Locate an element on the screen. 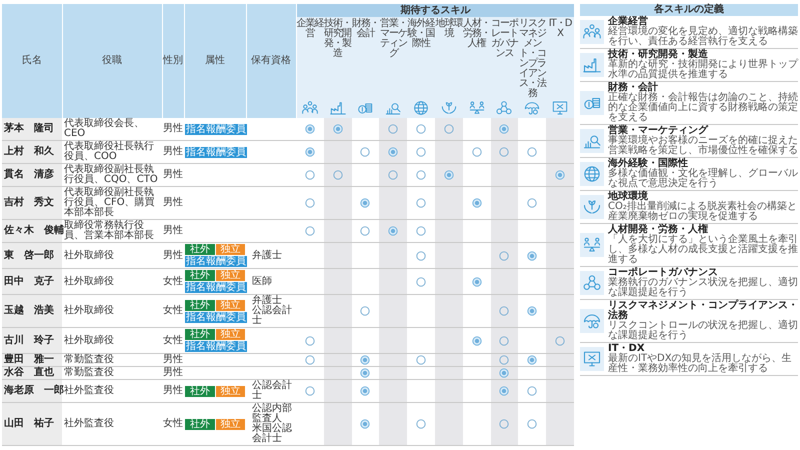  skill-name: 営業・マーケティング is located at coordinates (659, 131).